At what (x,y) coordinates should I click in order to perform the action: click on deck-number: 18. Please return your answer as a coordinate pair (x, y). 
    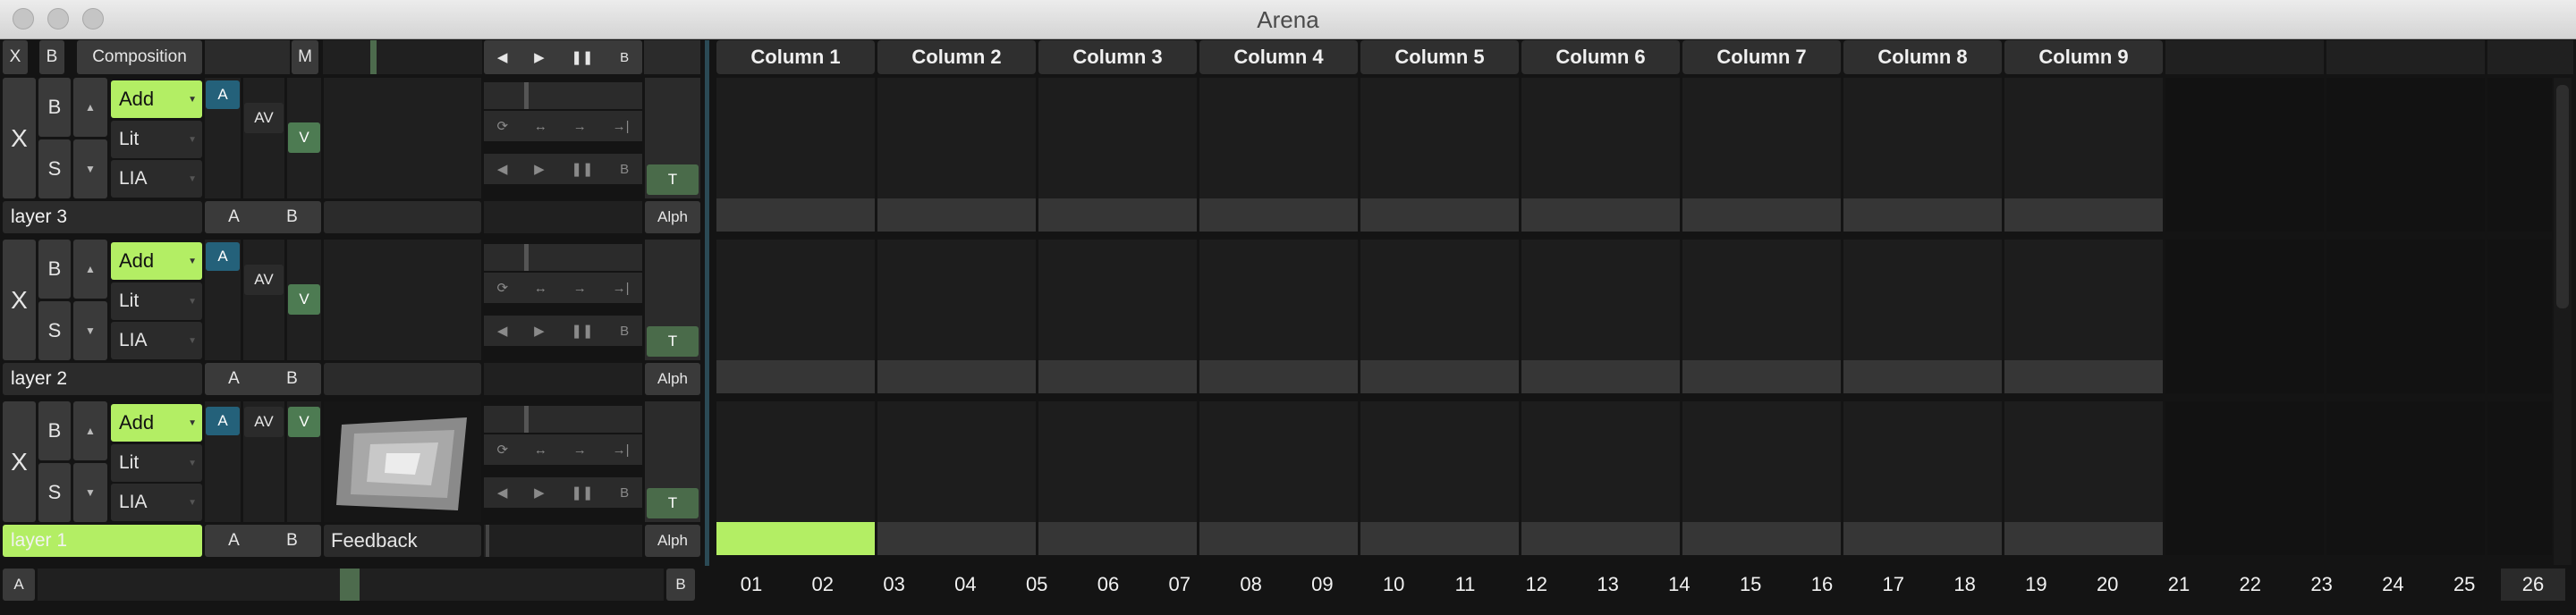
    Looking at the image, I should click on (1965, 585).